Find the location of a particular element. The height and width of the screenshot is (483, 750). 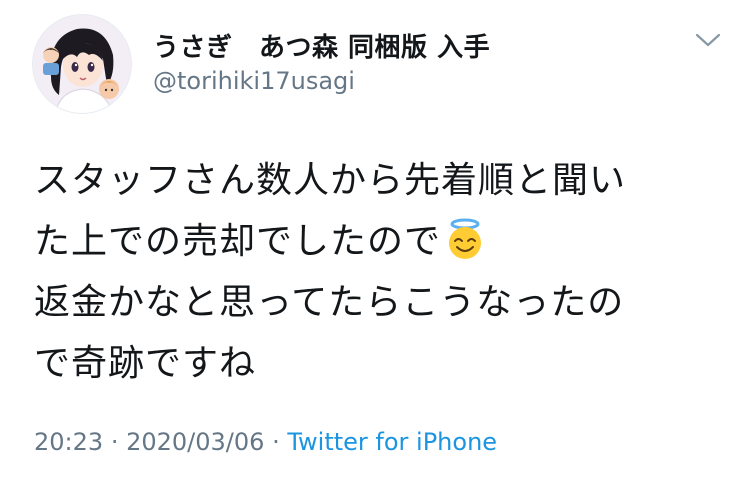

author-display-name: うさぎ あつ森 同梱版 入手 is located at coordinates (321, 45).